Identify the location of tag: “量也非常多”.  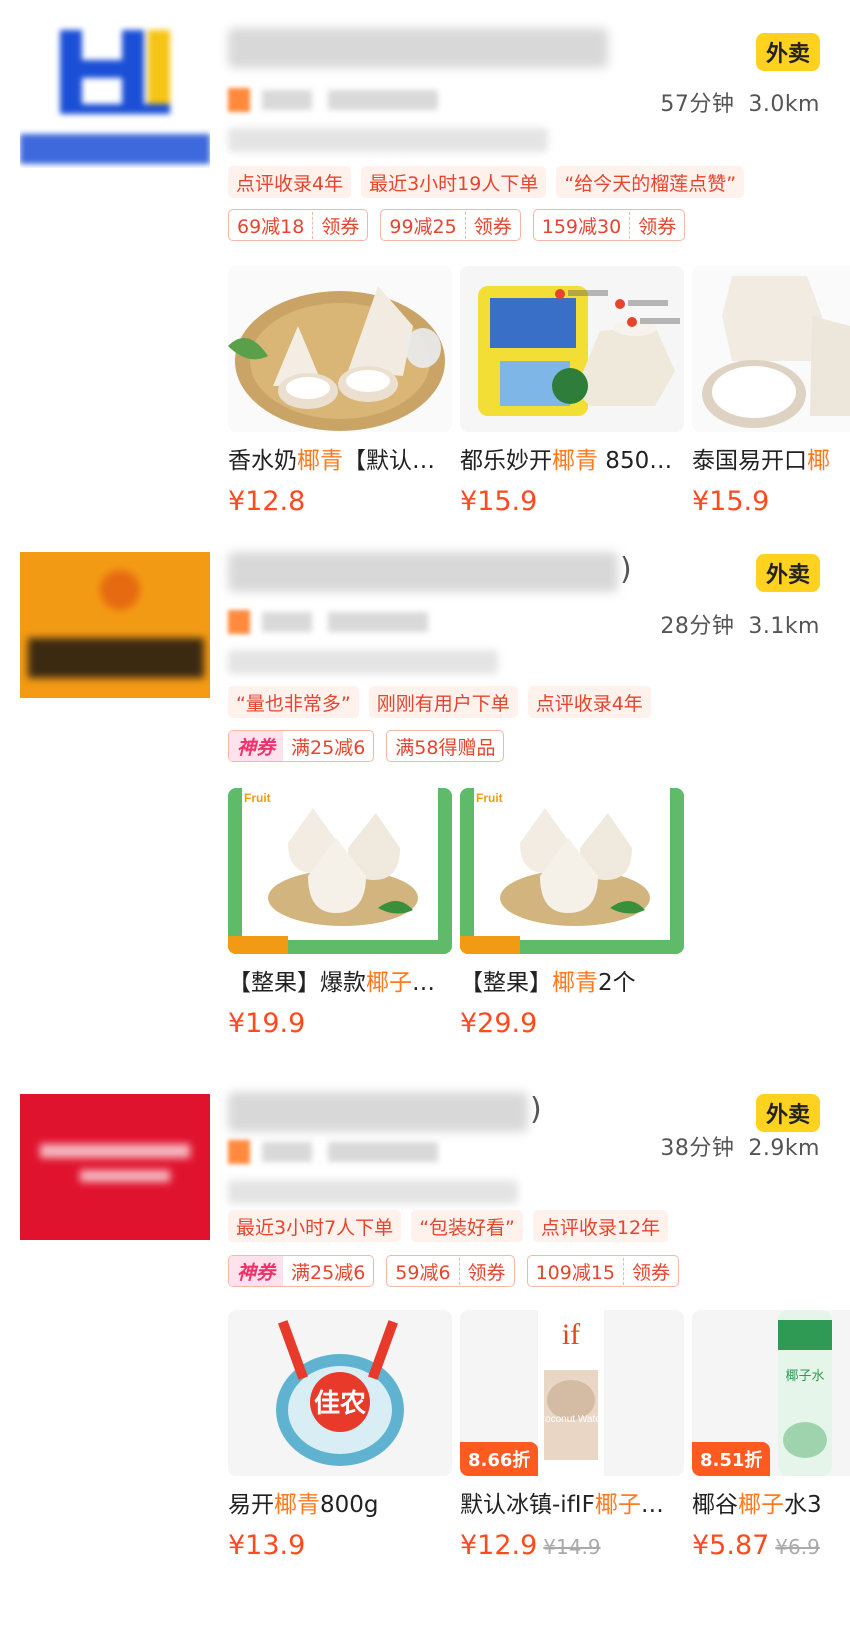
(293, 702).